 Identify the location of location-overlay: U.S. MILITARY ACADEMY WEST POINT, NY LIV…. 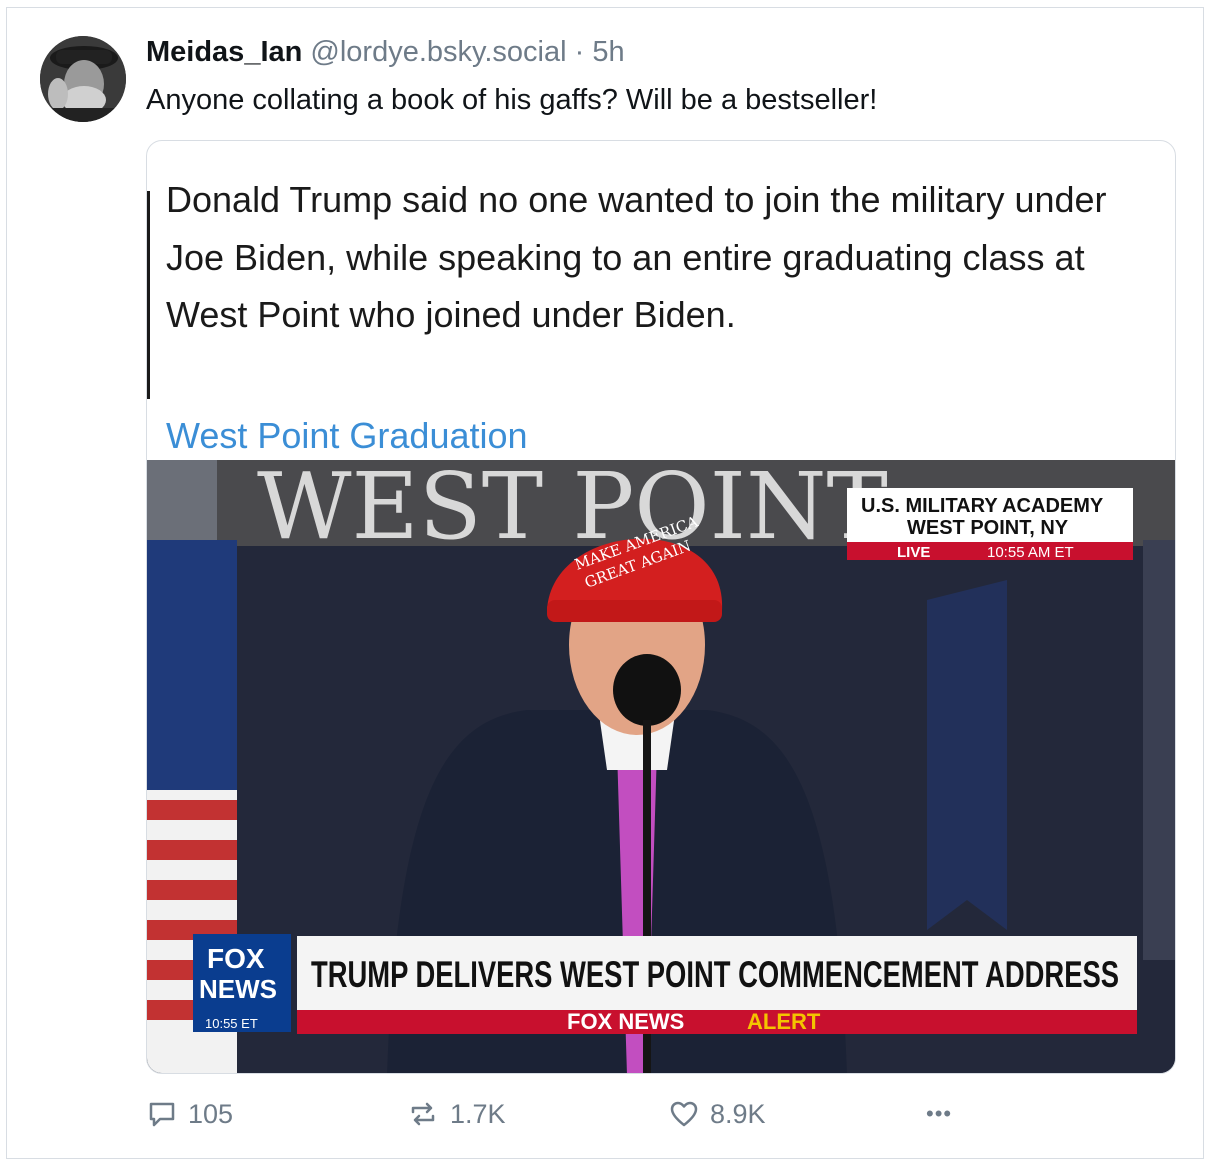
(990, 524).